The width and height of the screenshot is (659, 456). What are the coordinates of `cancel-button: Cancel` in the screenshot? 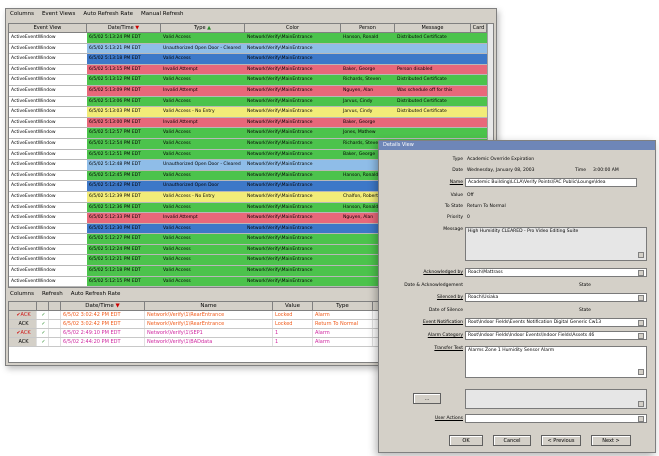 It's located at (512, 440).